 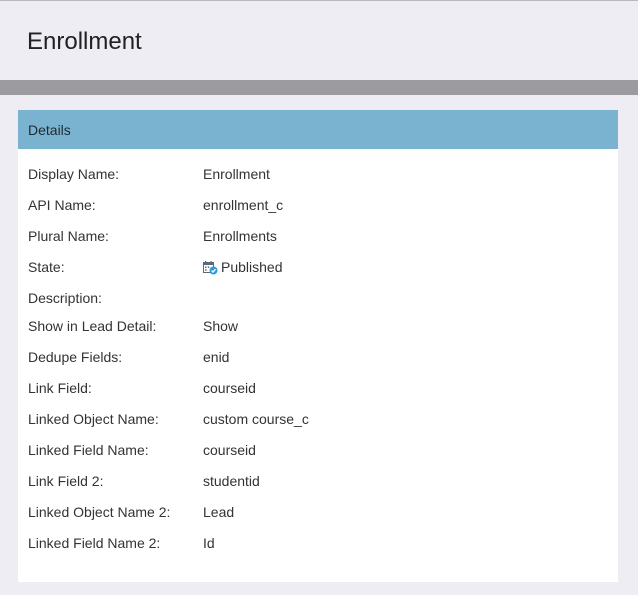 I want to click on detail-value: Id, so click(x=209, y=543).